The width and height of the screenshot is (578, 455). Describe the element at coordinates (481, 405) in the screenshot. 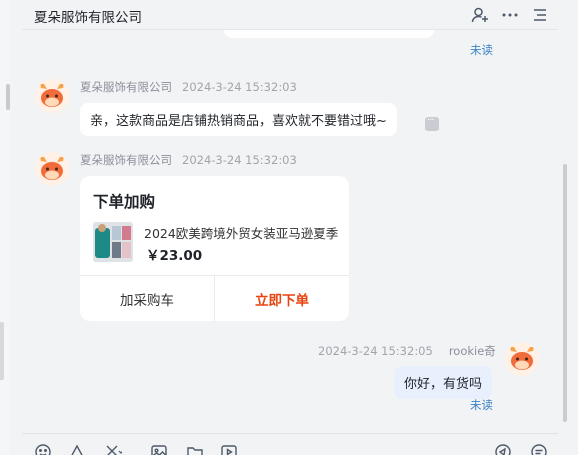

I see `message-read-status: 未读` at that location.